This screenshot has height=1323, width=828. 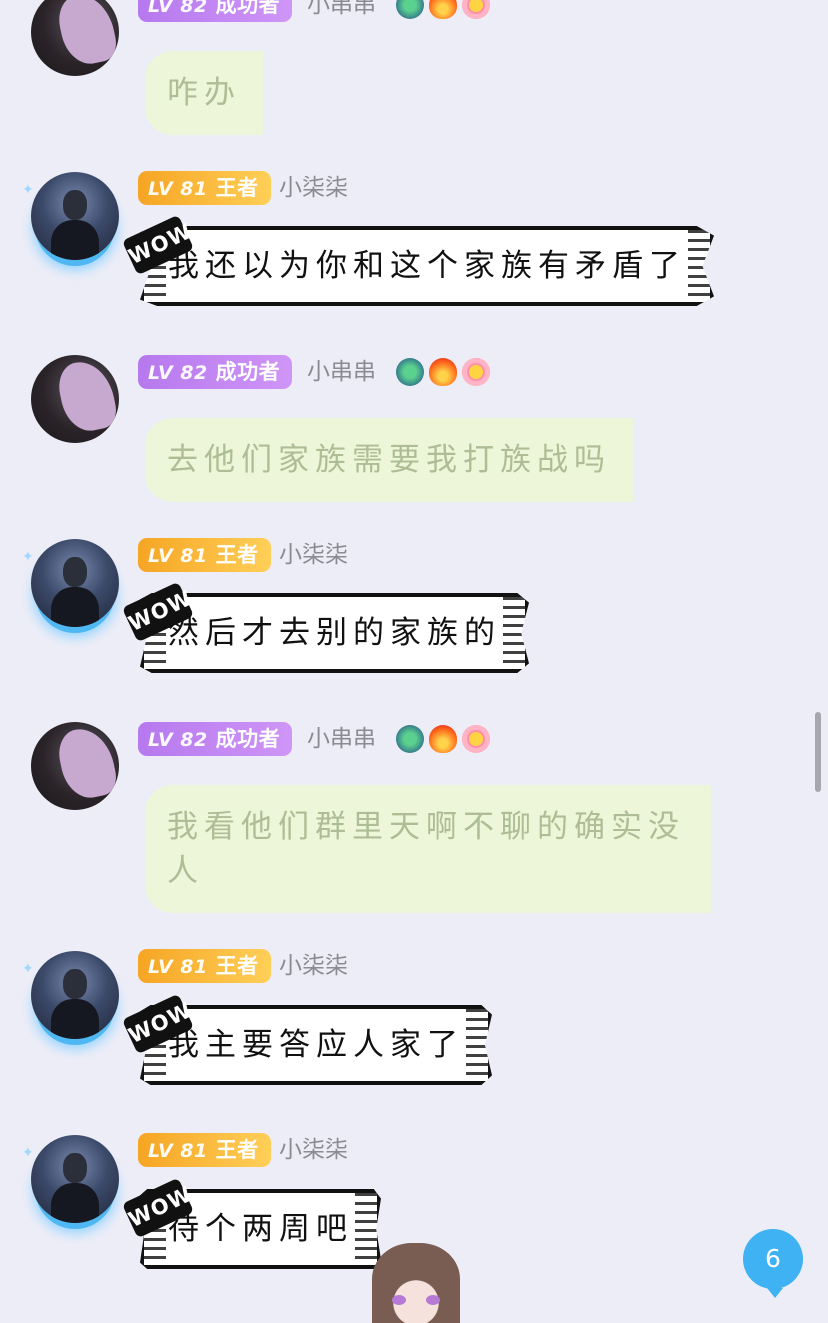 I want to click on message-bubble: 我还以为你和这个家族有矛盾了, so click(x=427, y=266).